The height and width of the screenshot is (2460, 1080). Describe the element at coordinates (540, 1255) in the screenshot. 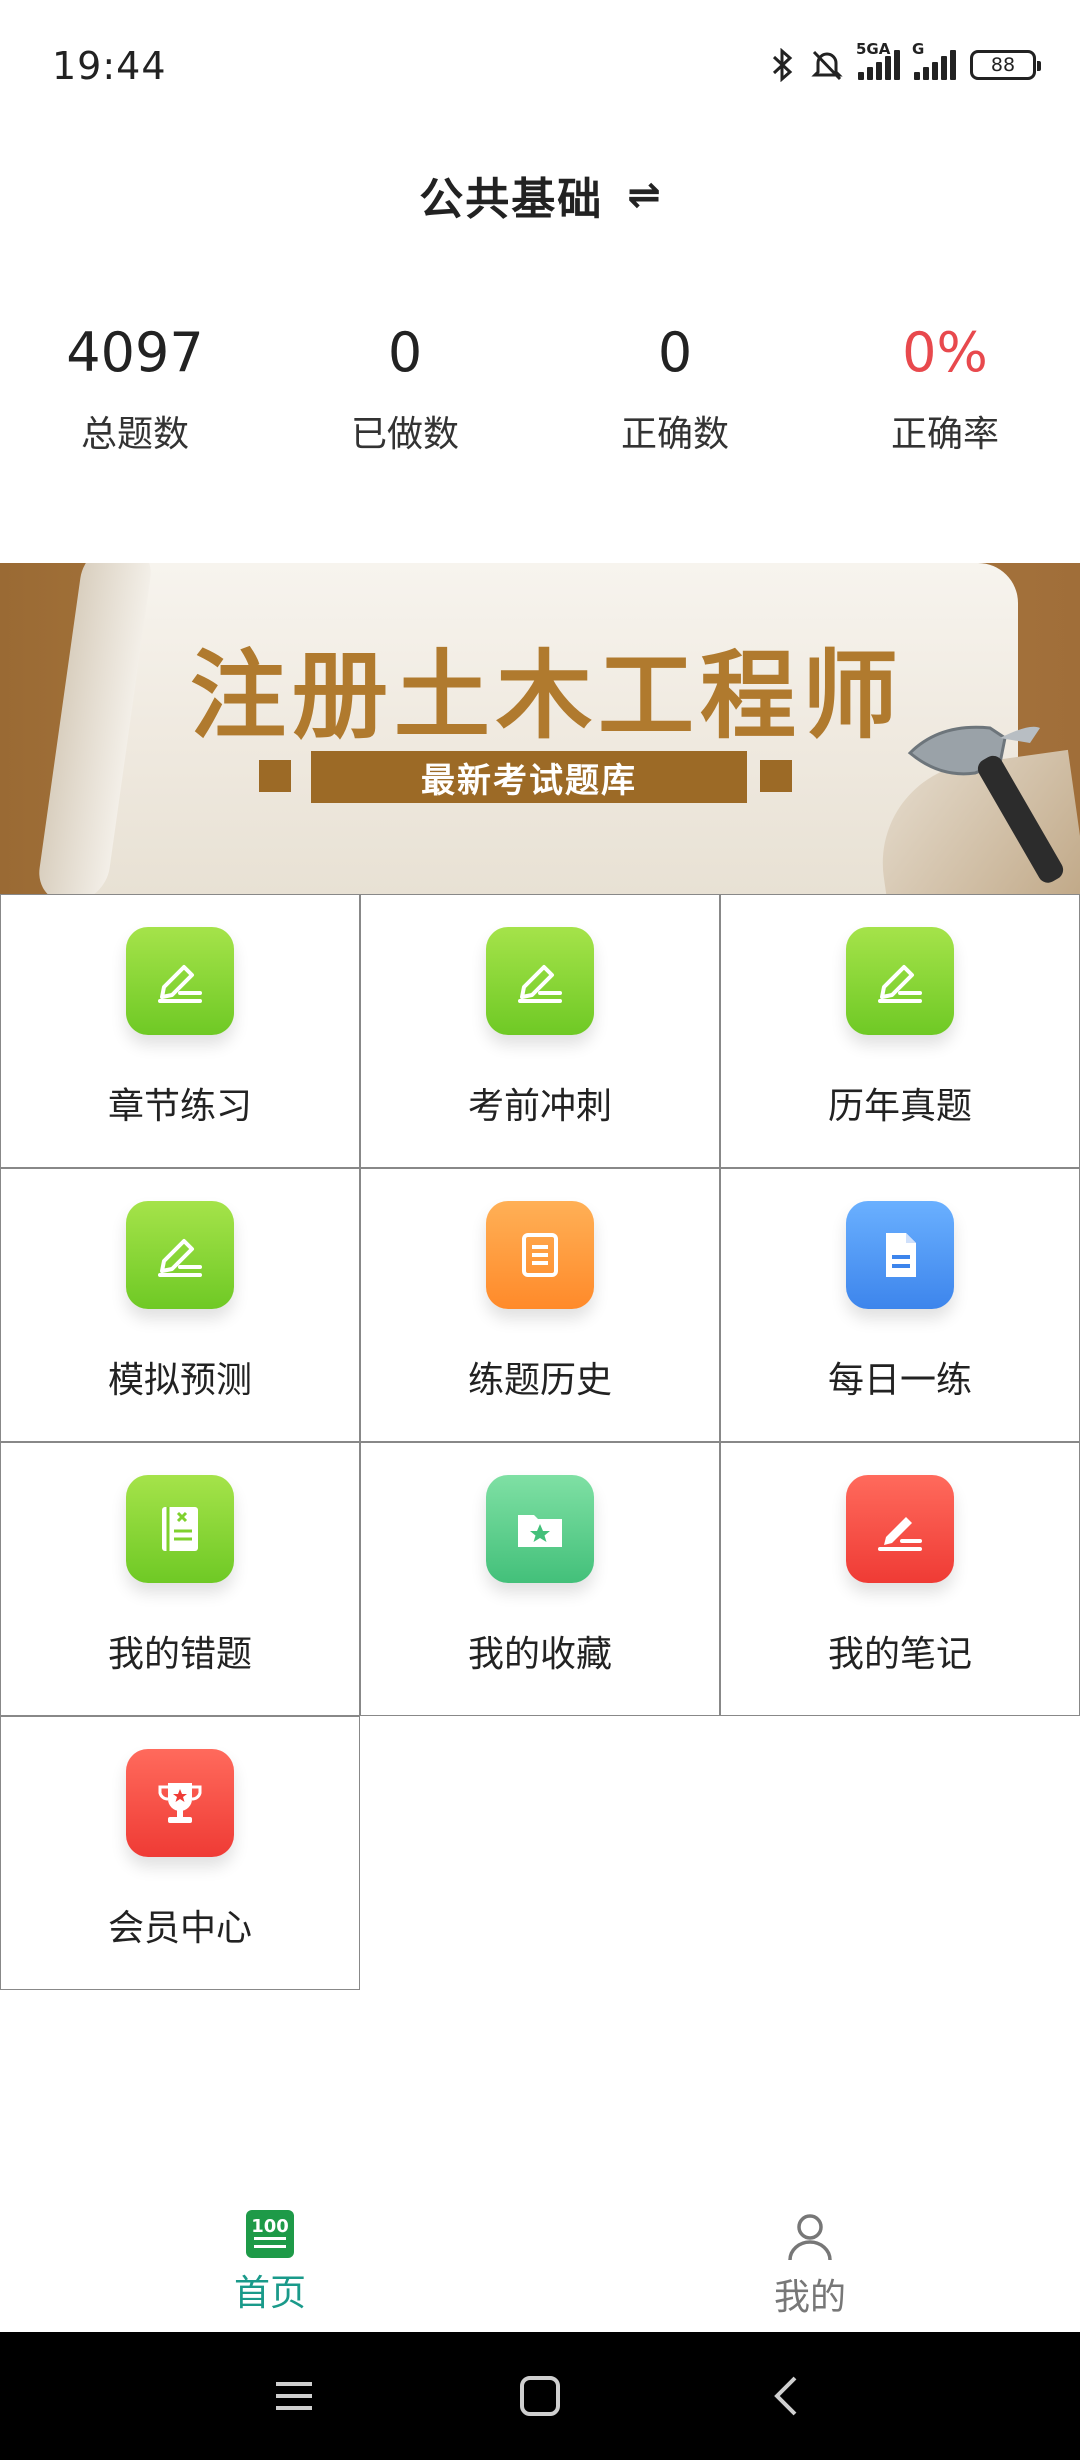

I see `scroll-list-icon` at that location.